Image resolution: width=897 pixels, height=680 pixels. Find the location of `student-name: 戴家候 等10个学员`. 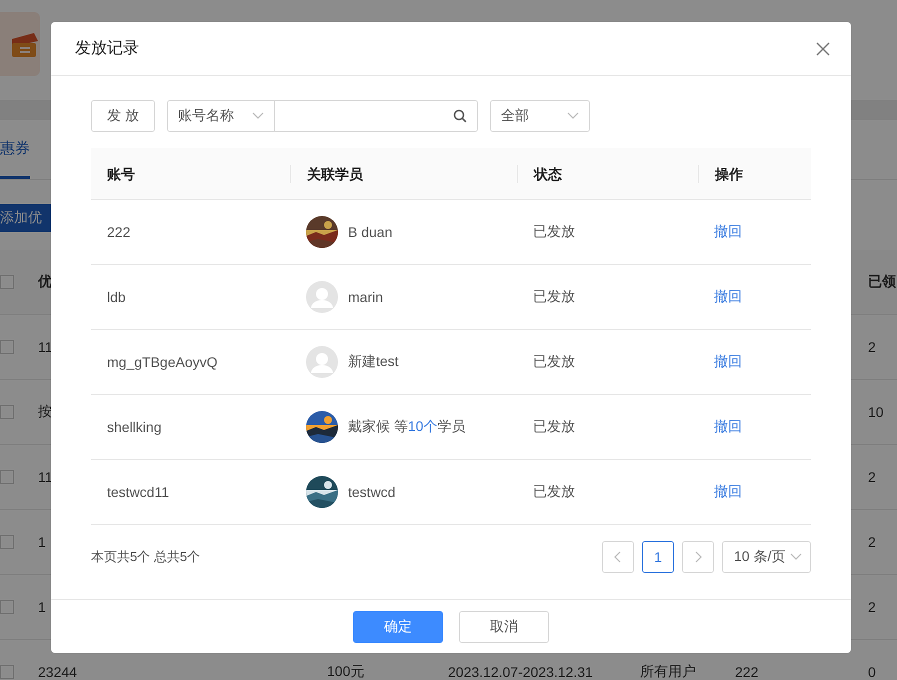

student-name: 戴家候 等10个学员 is located at coordinates (407, 427).